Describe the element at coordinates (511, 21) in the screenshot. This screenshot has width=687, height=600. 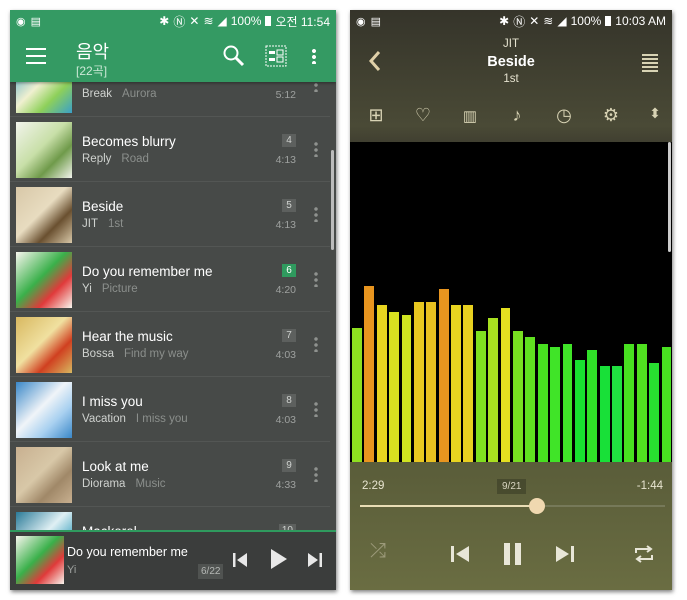
I see `status-bar: ◉ ▤ ✱ Ⓝ ✕ ≋ ◢ 100% 10:03 AM` at that location.